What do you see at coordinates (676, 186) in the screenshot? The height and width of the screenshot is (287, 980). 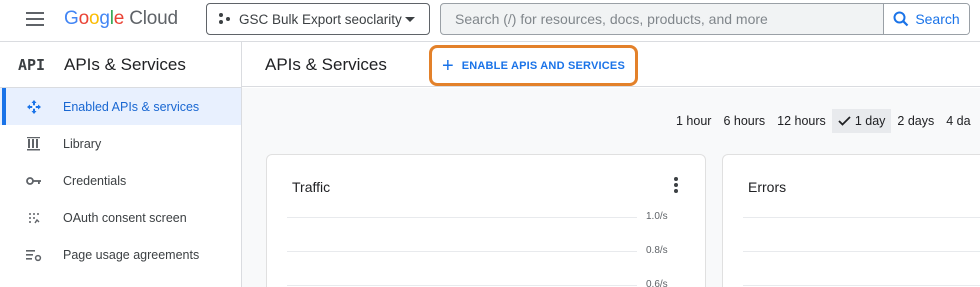 I see `more-vert-icon` at bounding box center [676, 186].